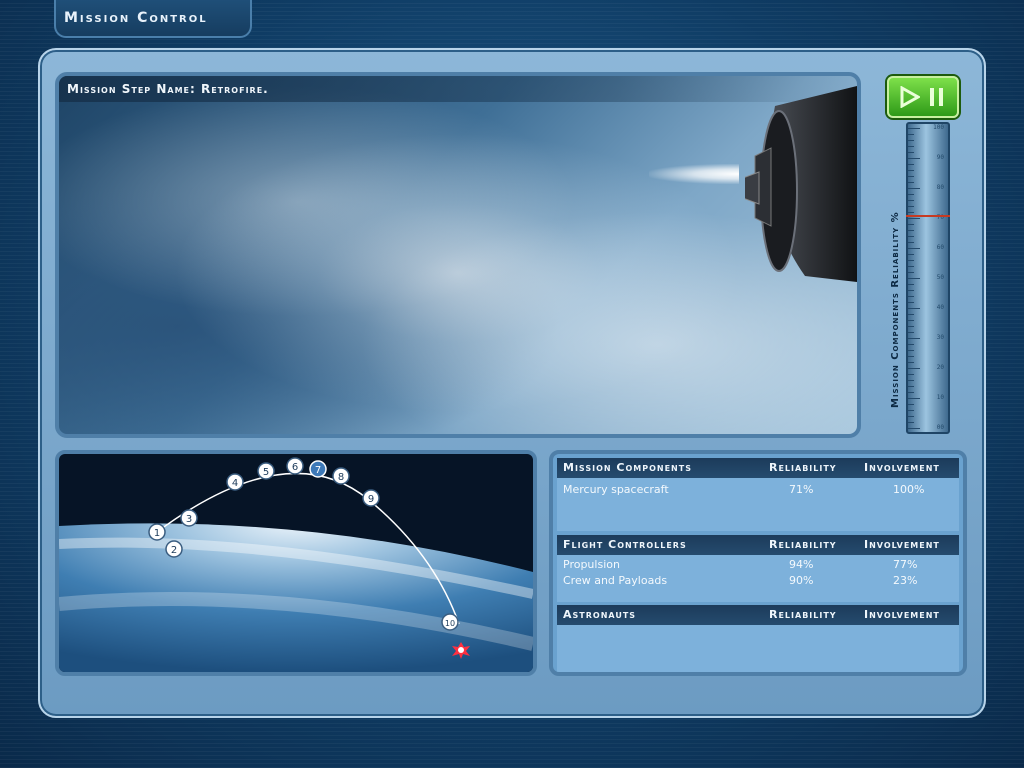  I want to click on gauge-tick-label: 50, so click(940, 277).